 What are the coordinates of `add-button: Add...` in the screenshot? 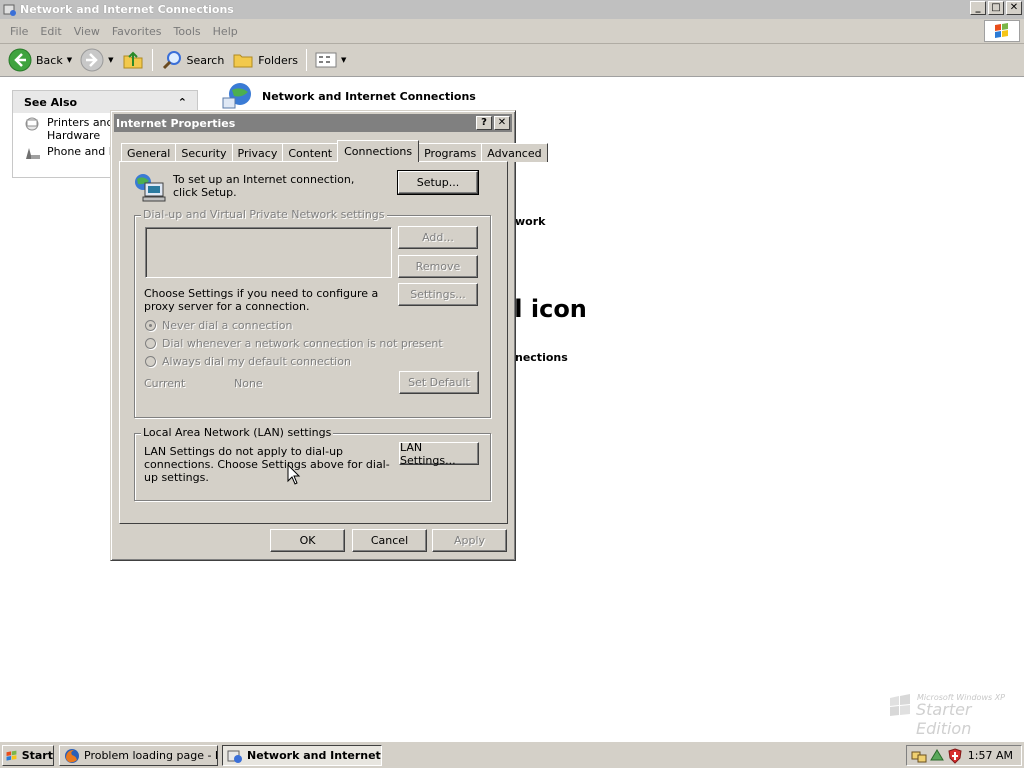 It's located at (438, 237).